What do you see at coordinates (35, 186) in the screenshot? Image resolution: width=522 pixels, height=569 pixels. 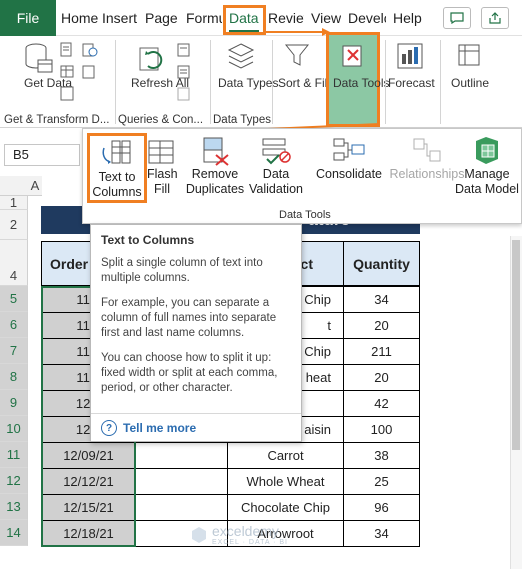 I see `column-header-a: A` at bounding box center [35, 186].